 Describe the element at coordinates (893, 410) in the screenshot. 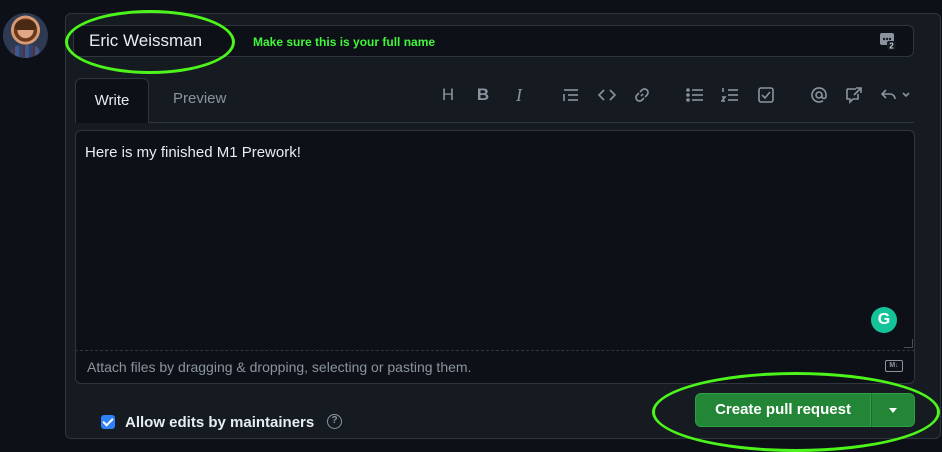

I see `chevron-down-icon` at that location.